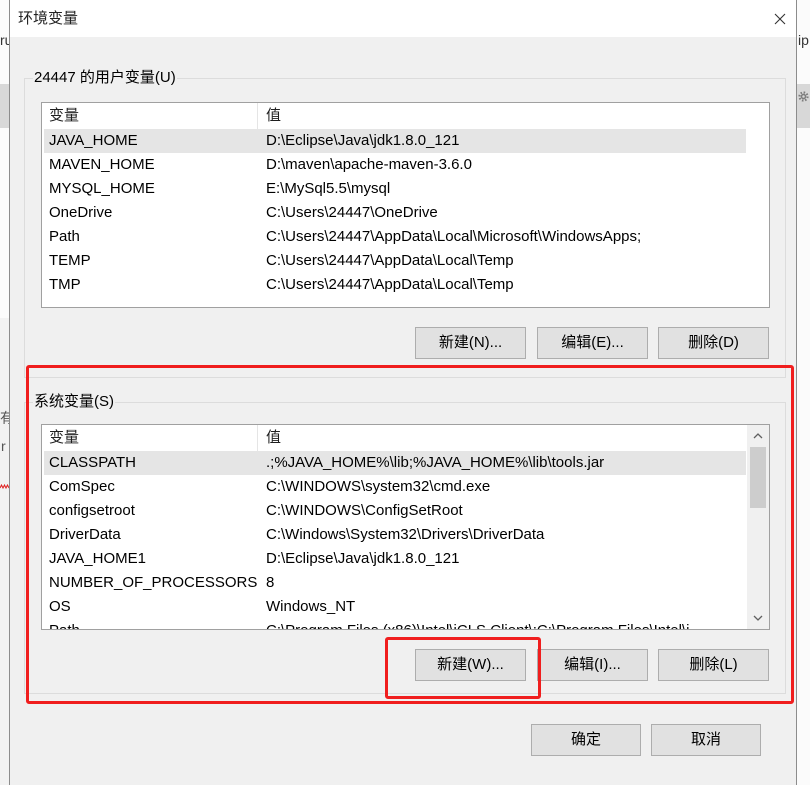 The image size is (810, 785). Describe the element at coordinates (586, 740) in the screenshot. I see `ok-button: 确定` at that location.